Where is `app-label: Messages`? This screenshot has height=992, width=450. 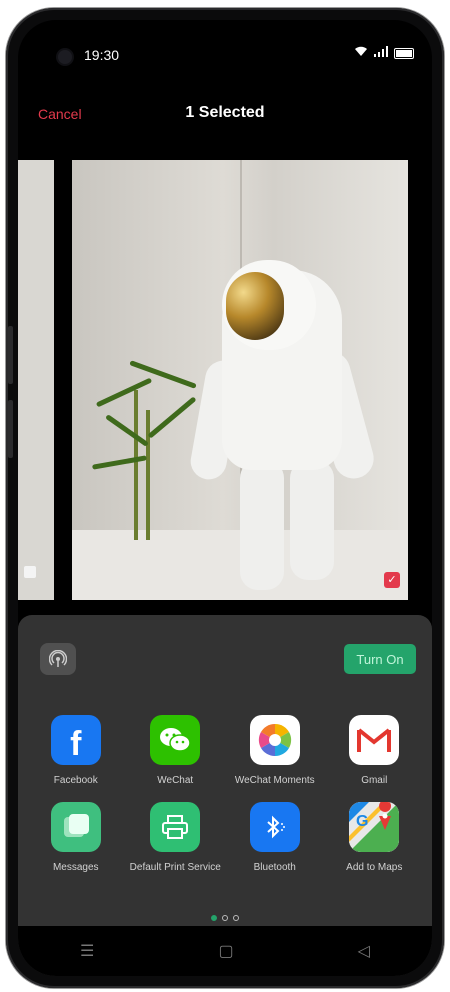 app-label: Messages is located at coordinates (75, 867).